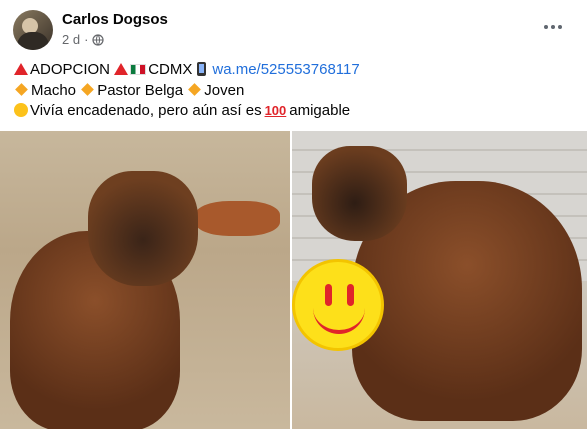  What do you see at coordinates (33, 30) in the screenshot?
I see `author-avatar` at bounding box center [33, 30].